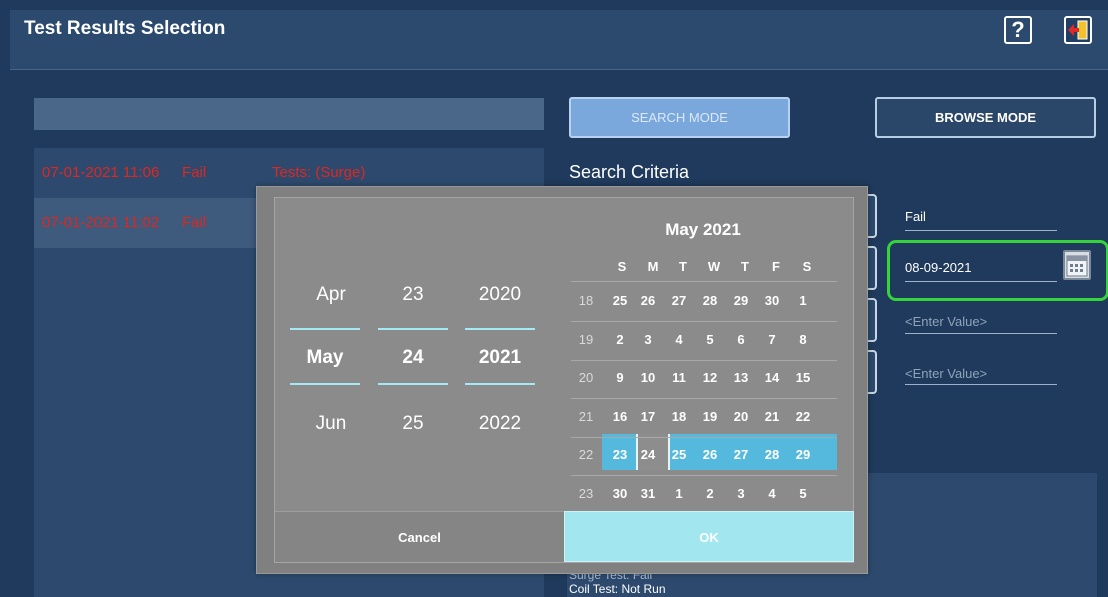 This screenshot has height=597, width=1108. Describe the element at coordinates (586, 416) in the screenshot. I see `week-number: 21` at that location.